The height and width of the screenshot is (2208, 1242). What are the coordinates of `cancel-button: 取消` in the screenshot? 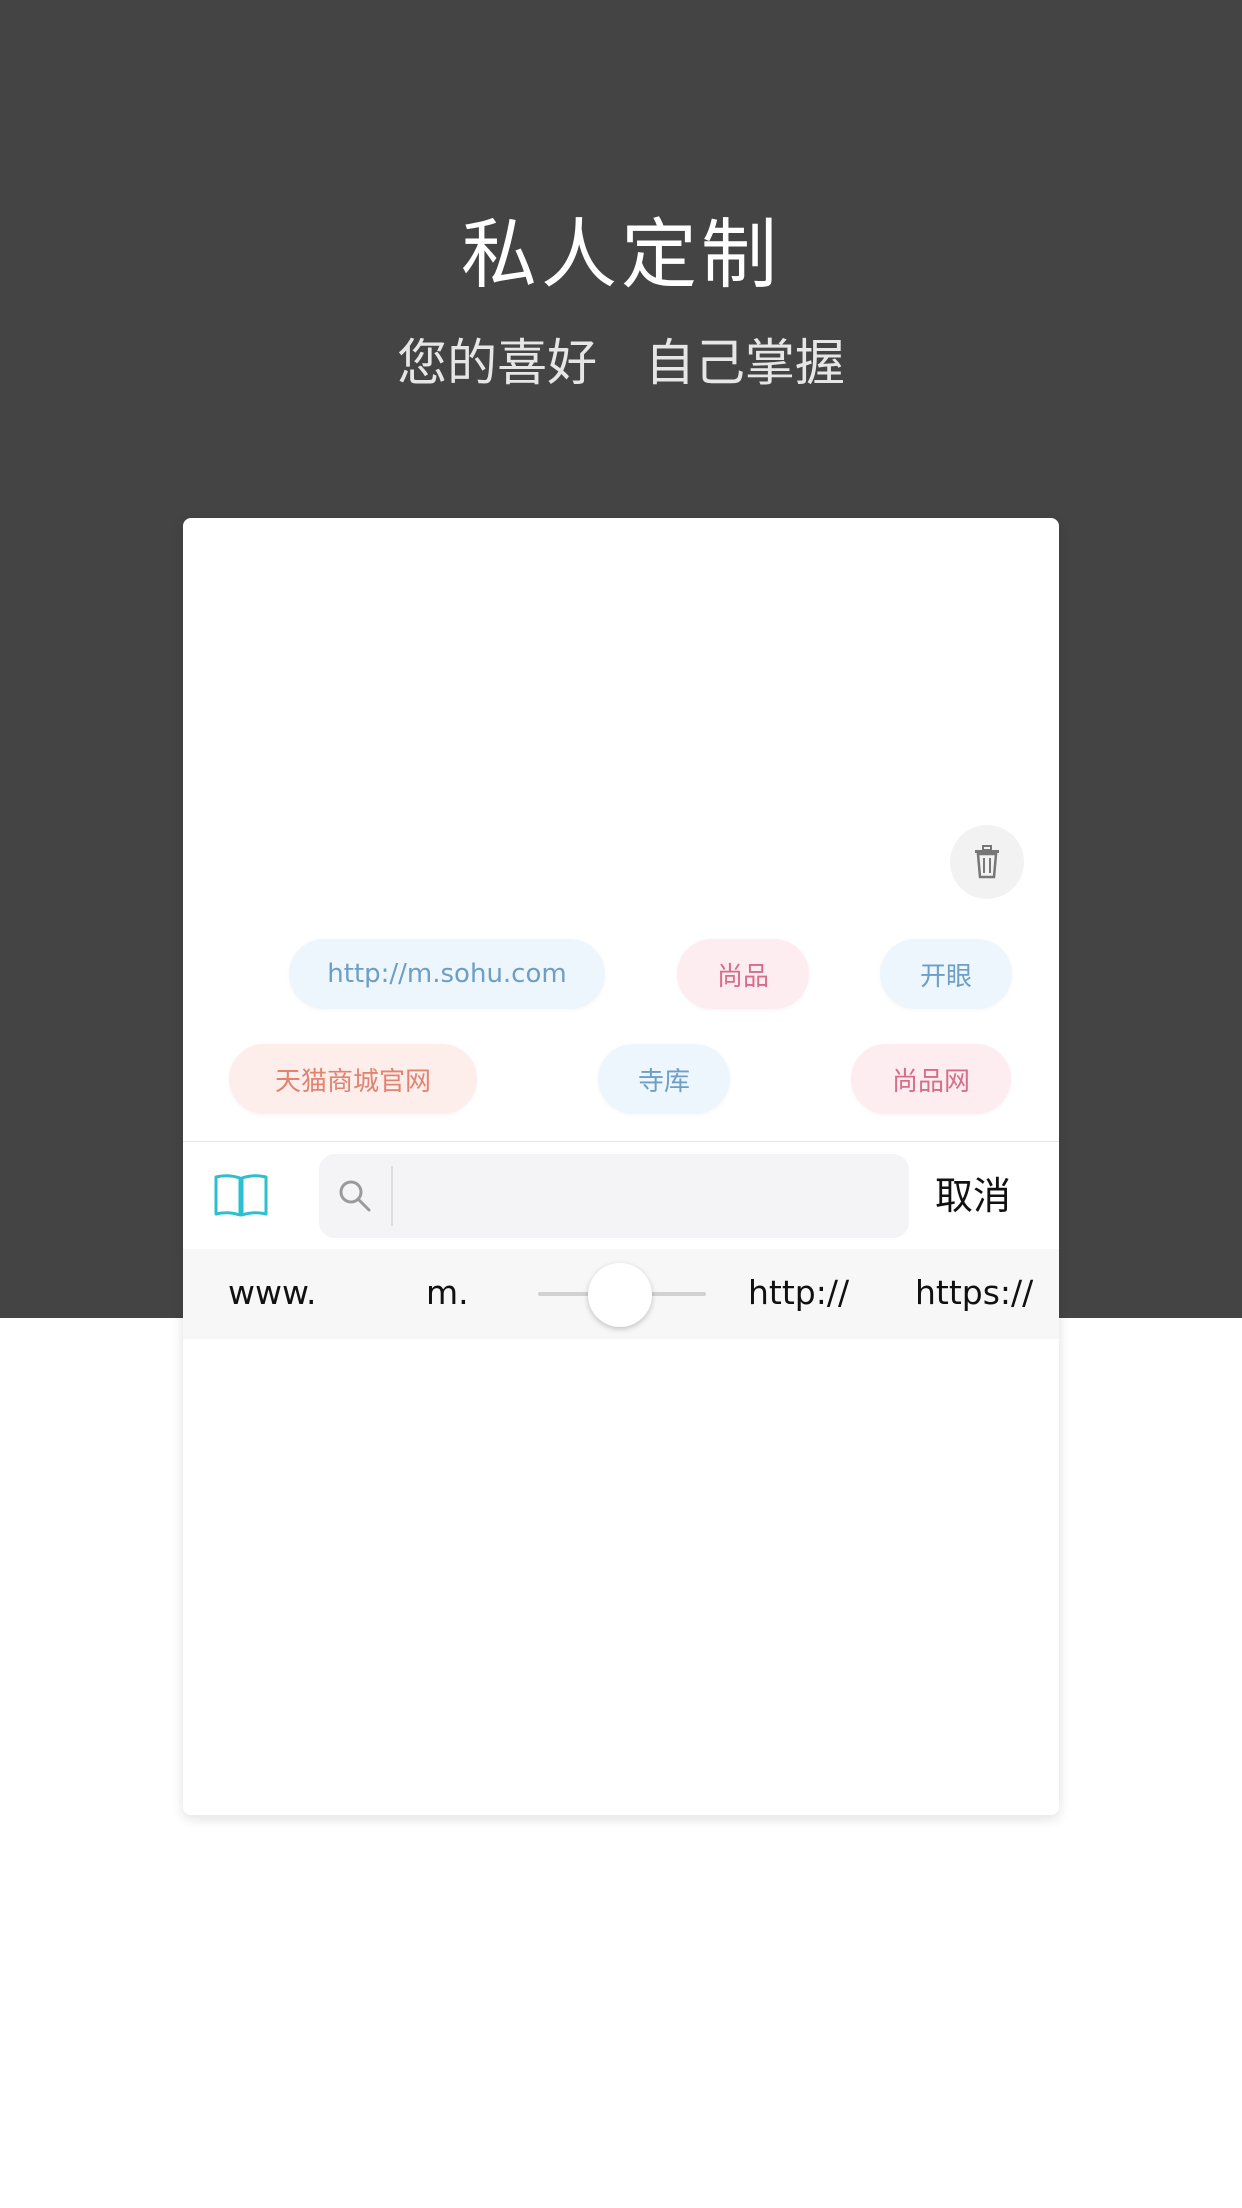 It's located at (973, 1196).